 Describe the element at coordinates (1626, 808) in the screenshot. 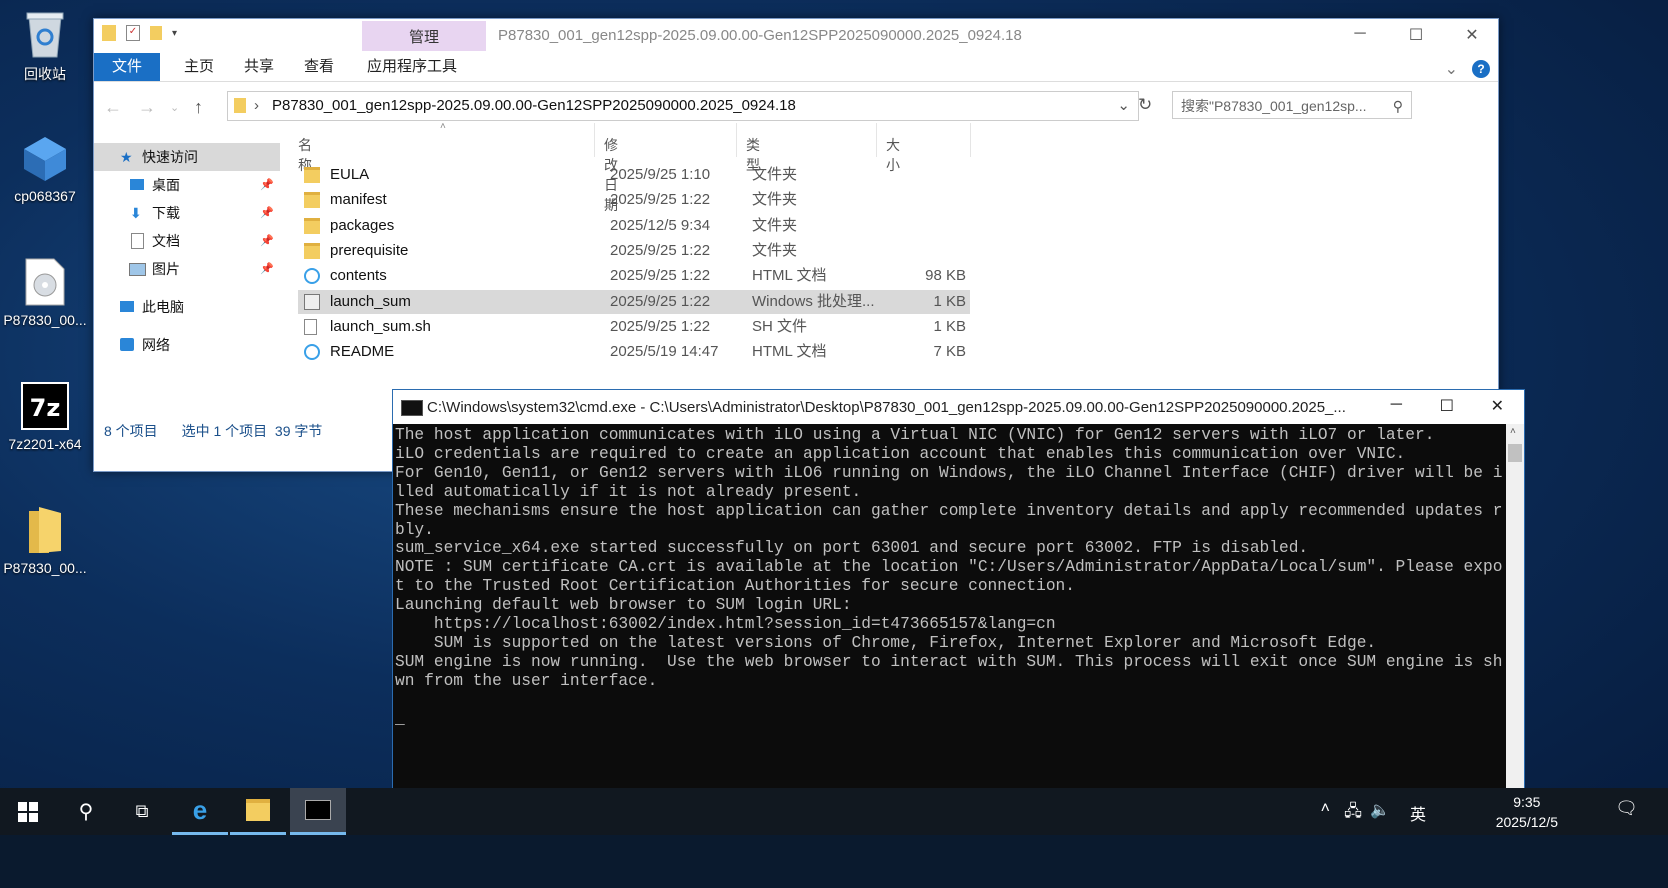

I see `notification-icon: 🗨` at that location.